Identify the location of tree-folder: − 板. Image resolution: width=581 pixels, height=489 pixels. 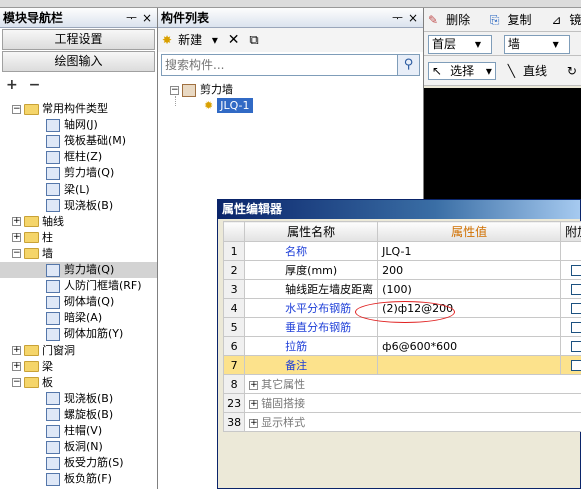
(32, 383).